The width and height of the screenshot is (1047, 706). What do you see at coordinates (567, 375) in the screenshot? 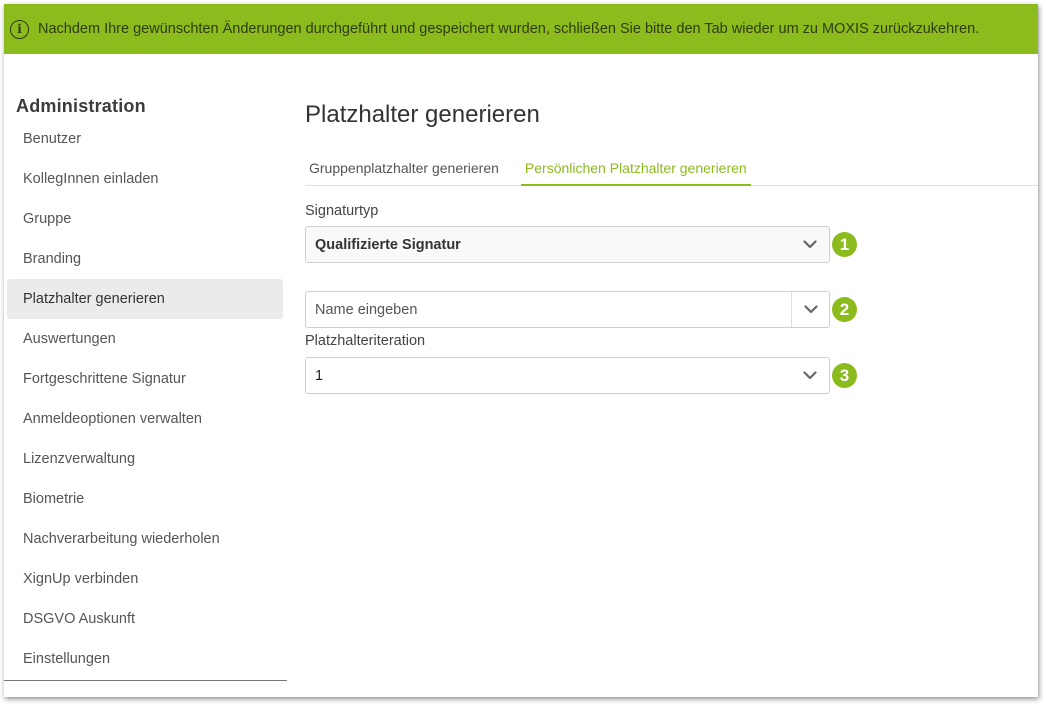
I see `iteration-select: 1` at bounding box center [567, 375].